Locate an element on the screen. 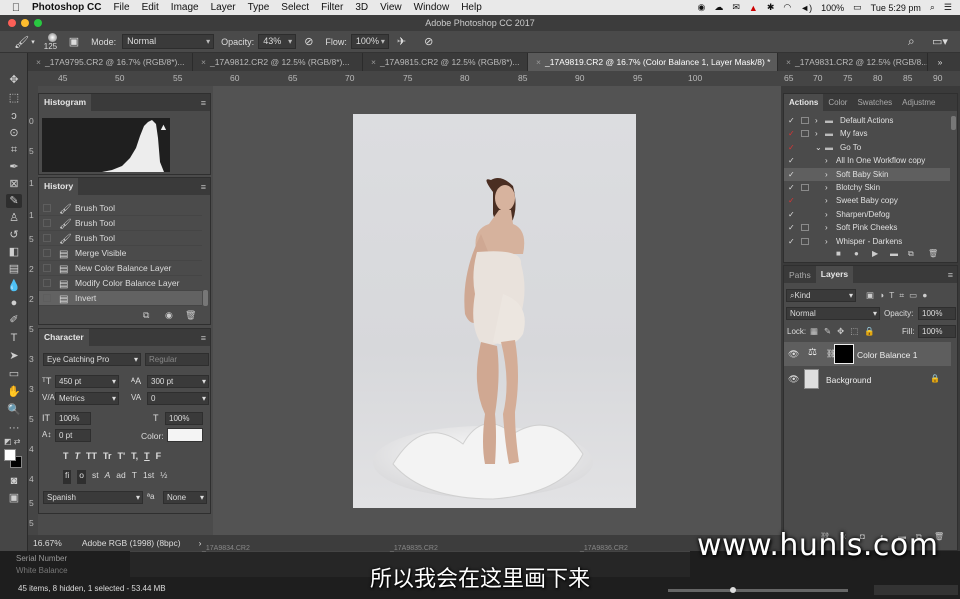 The image size is (960, 599). chevron-down-icon: ▾ is located at coordinates (33, 42).